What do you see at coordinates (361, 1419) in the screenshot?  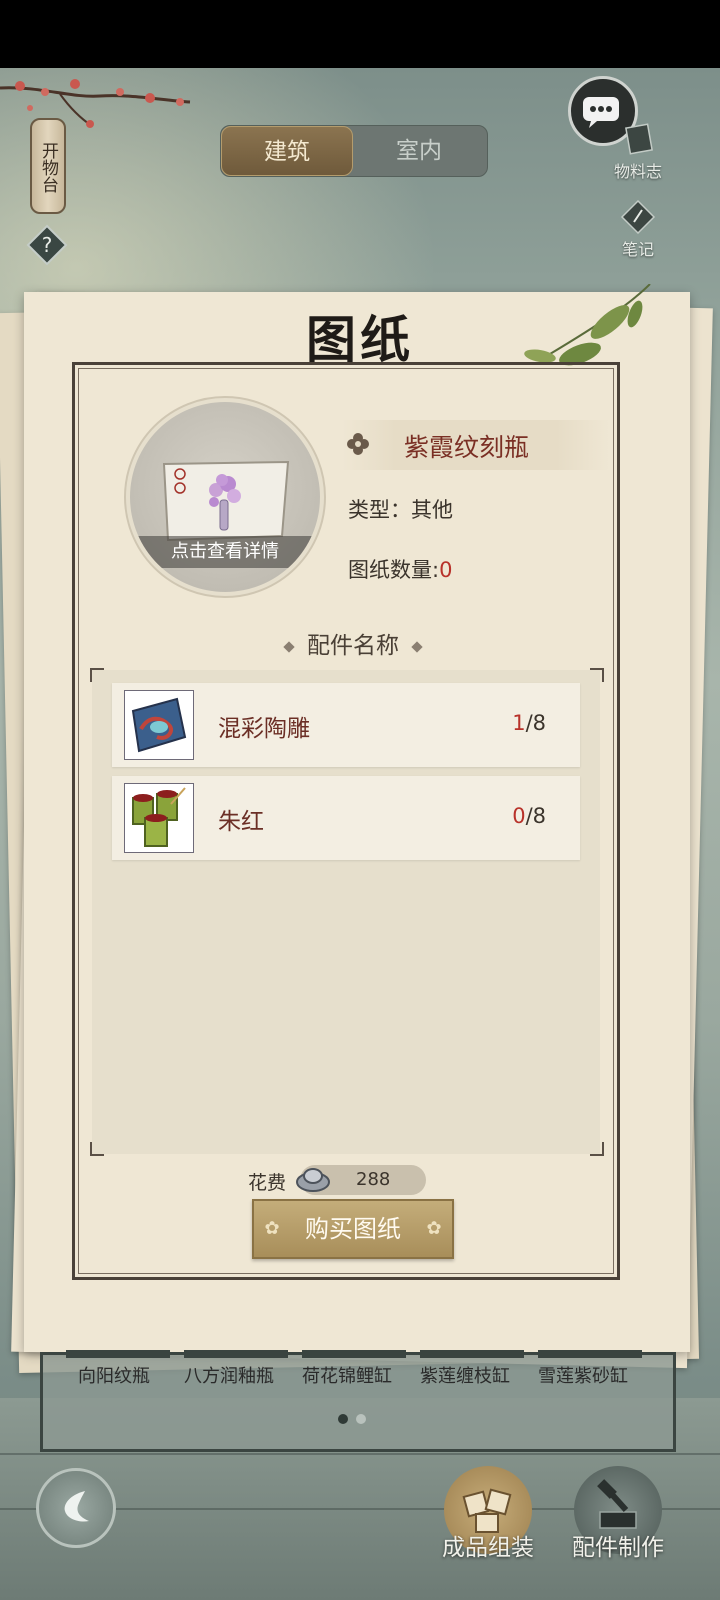 I see `page-dot` at bounding box center [361, 1419].